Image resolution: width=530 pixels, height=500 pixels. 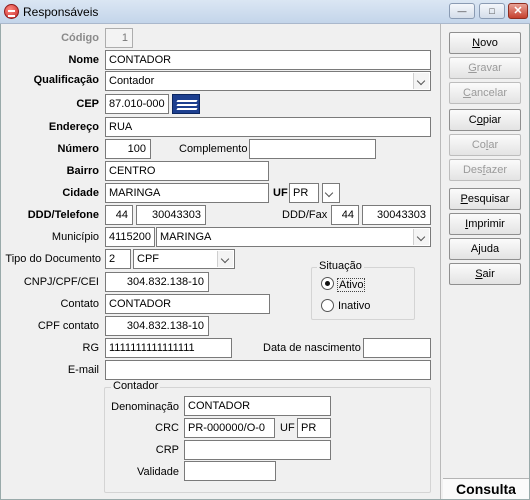 I want to click on numero-field: 100, so click(x=128, y=149).